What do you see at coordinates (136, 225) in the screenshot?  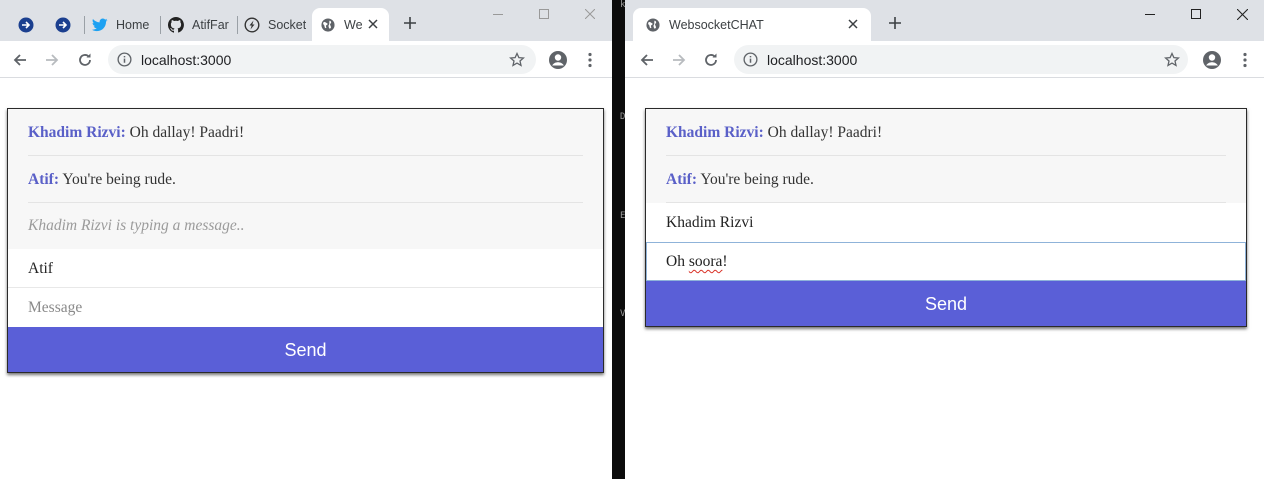 I see `typing-indicator: Khadim Rizvi is typing a message..` at bounding box center [136, 225].